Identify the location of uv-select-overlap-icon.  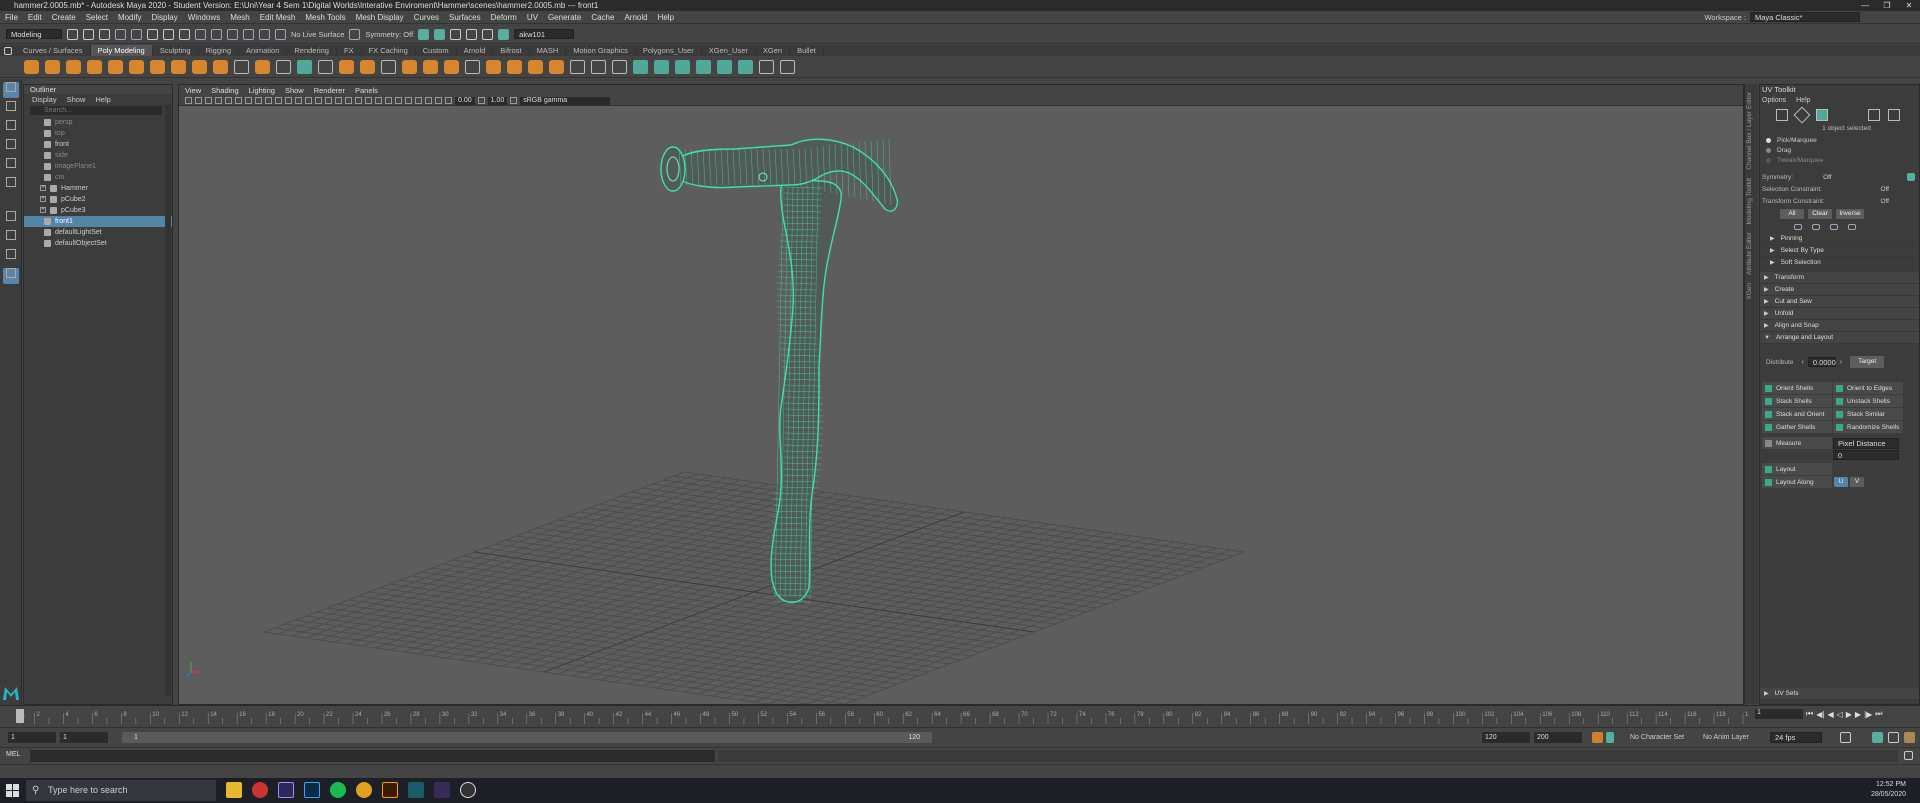
(1816, 227).